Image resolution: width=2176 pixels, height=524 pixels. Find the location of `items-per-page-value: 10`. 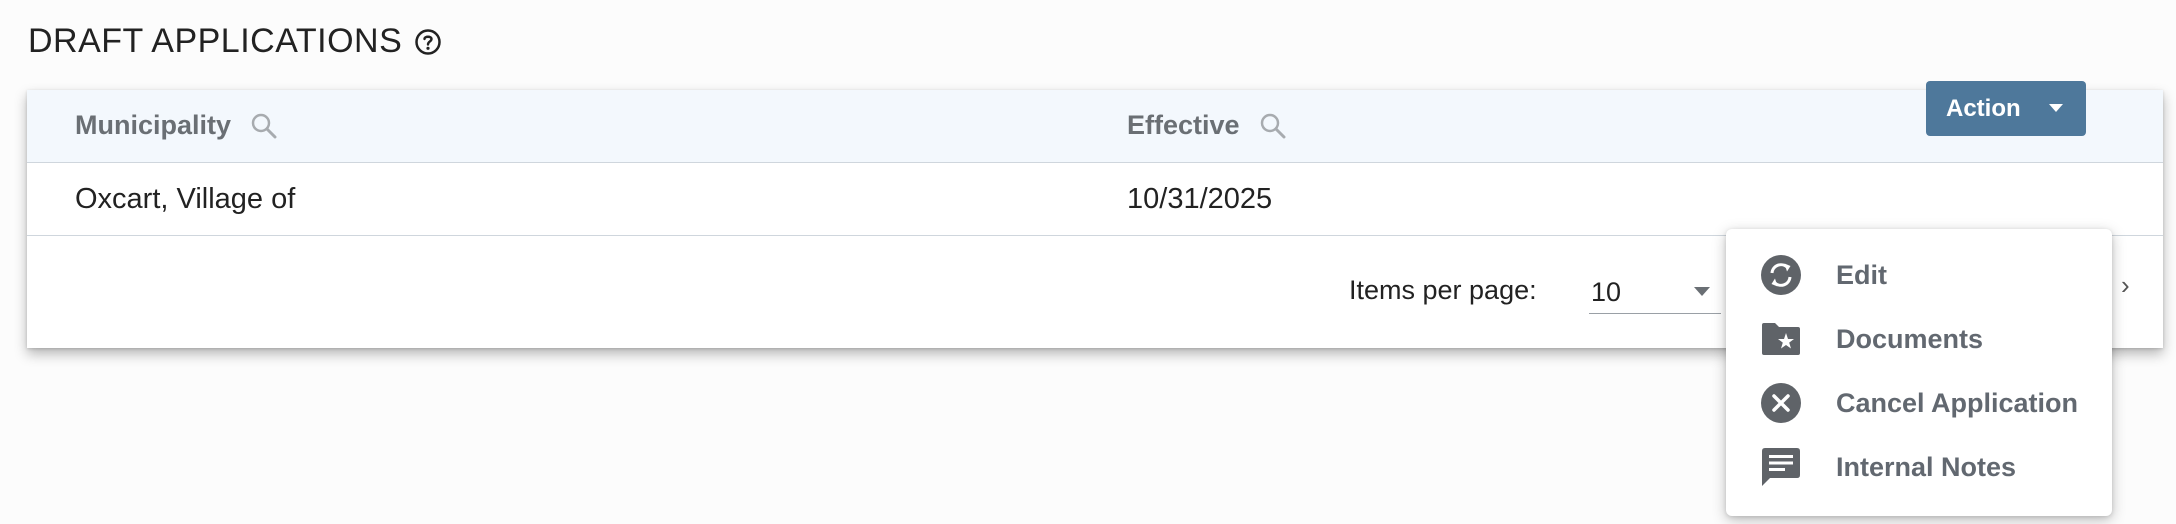

items-per-page-value: 10 is located at coordinates (1606, 292).